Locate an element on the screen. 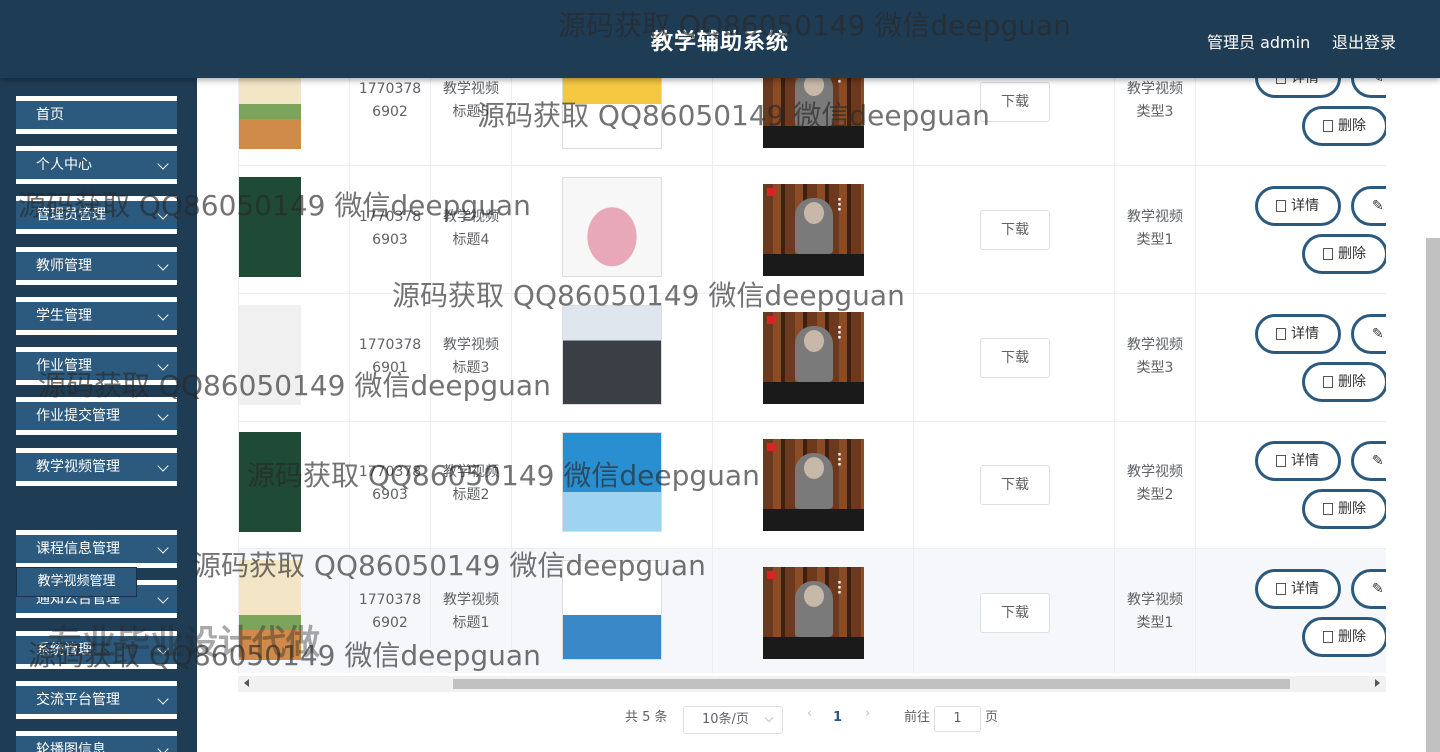 This screenshot has width=1440, height=752. current-page-number: 1 is located at coordinates (837, 717).